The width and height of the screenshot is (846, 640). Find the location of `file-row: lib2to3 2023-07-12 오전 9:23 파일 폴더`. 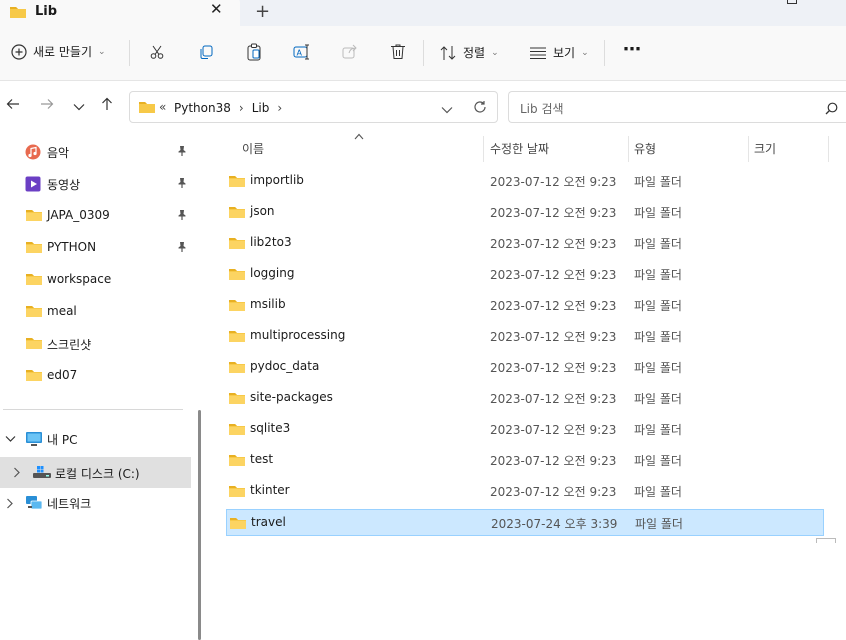

file-row: lib2to3 2023-07-12 오전 9:23 파일 폴더 is located at coordinates (525, 243).